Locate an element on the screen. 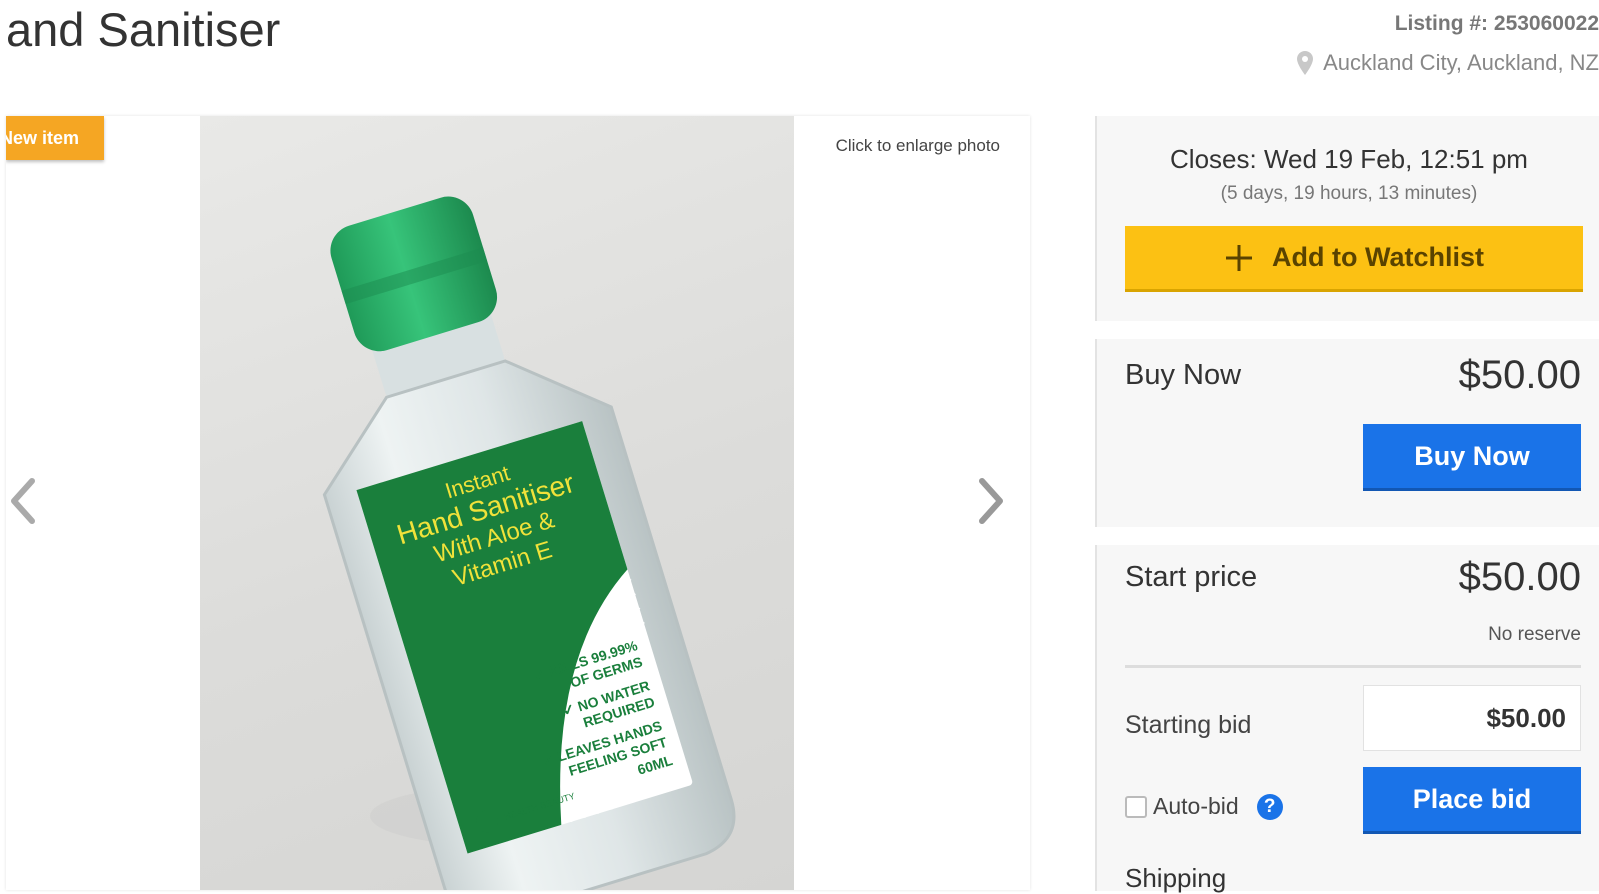  autobid-option: Auto-bid ? is located at coordinates (1204, 806).